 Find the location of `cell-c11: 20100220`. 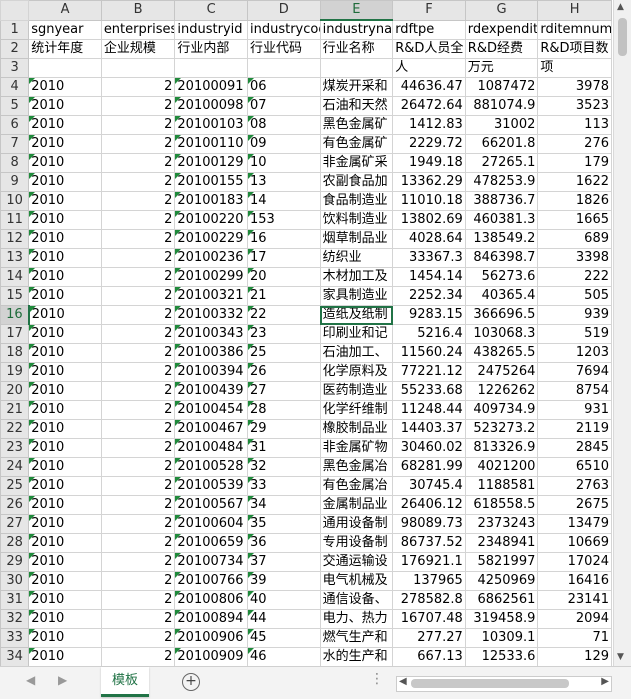

cell-c11: 20100220 is located at coordinates (211, 220).